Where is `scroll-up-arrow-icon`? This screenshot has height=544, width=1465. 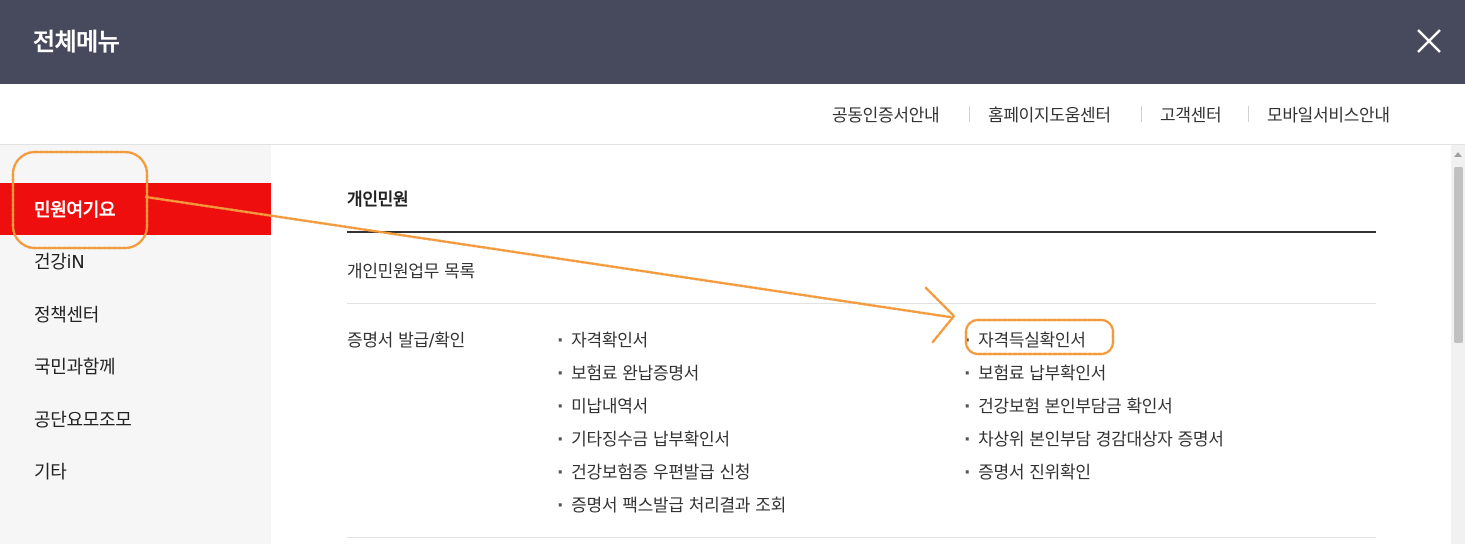 scroll-up-arrow-icon is located at coordinates (1458, 155).